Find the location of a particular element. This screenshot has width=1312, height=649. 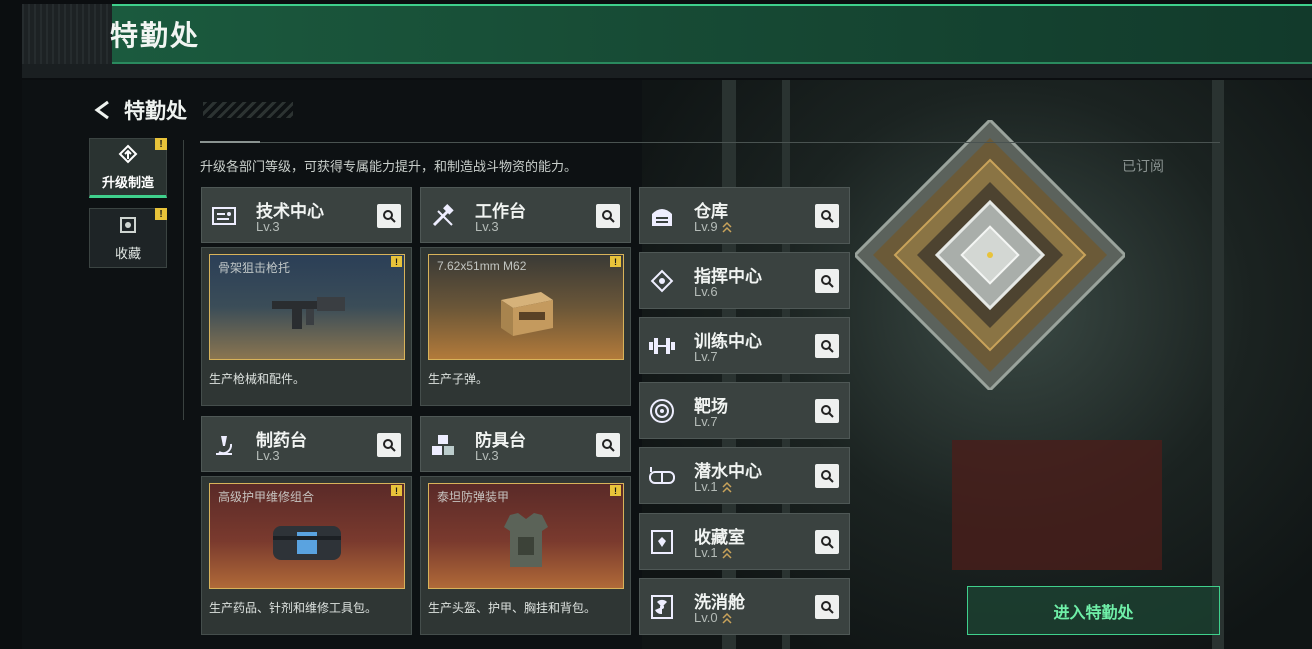

facility-decontamination-pod: 洗消舱 Lv.0 is located at coordinates (744, 606).